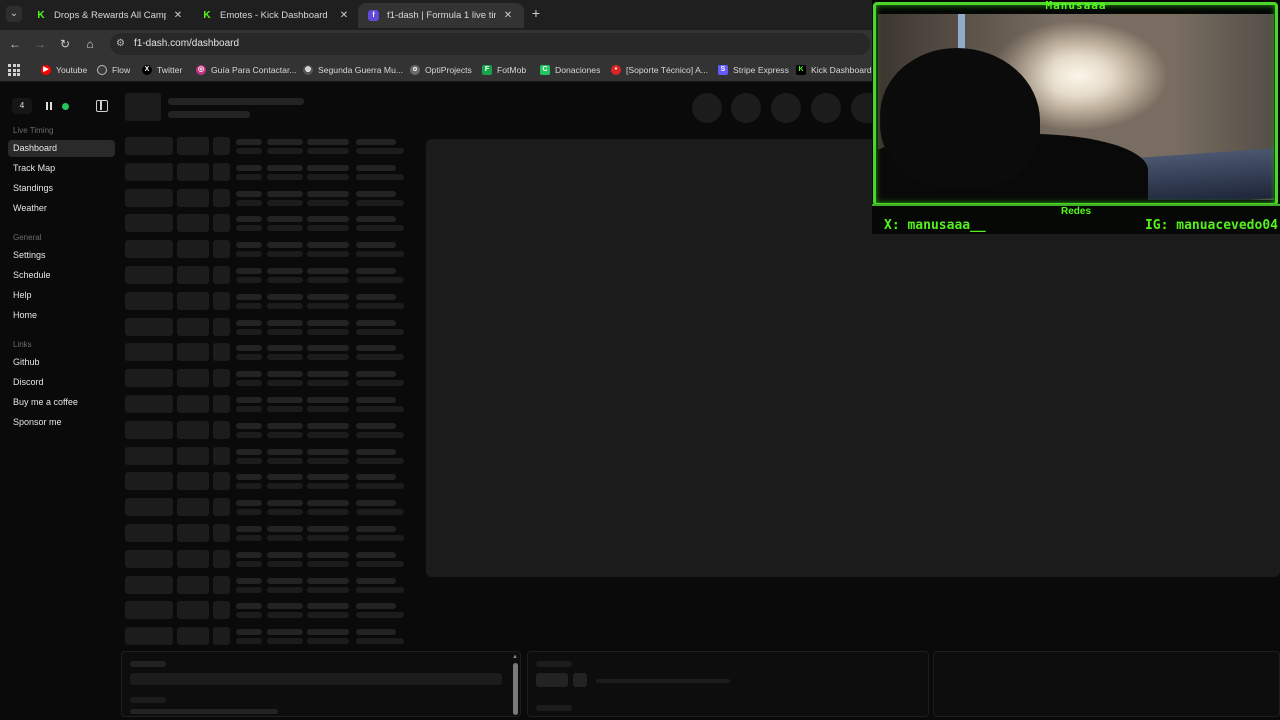 The width and height of the screenshot is (1280, 720). Describe the element at coordinates (90, 44) in the screenshot. I see `home-icon: ⌂` at that location.